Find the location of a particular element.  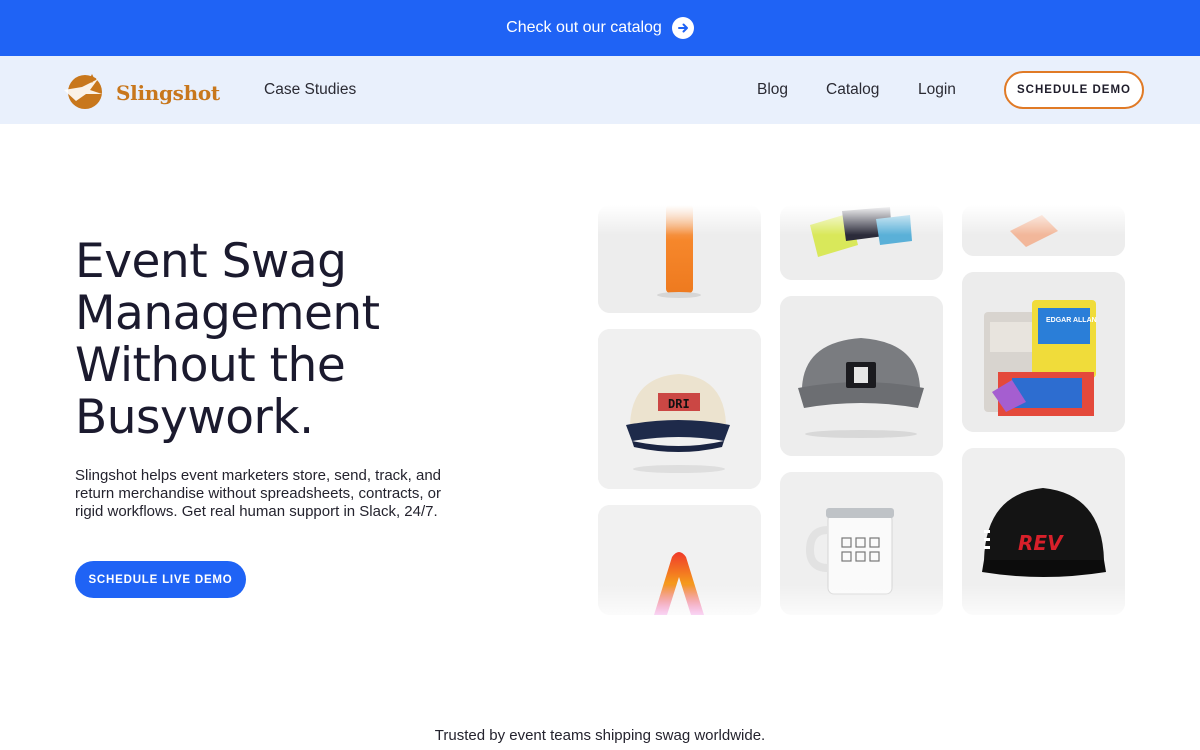

product-tile-gray-cap is located at coordinates (861, 376).